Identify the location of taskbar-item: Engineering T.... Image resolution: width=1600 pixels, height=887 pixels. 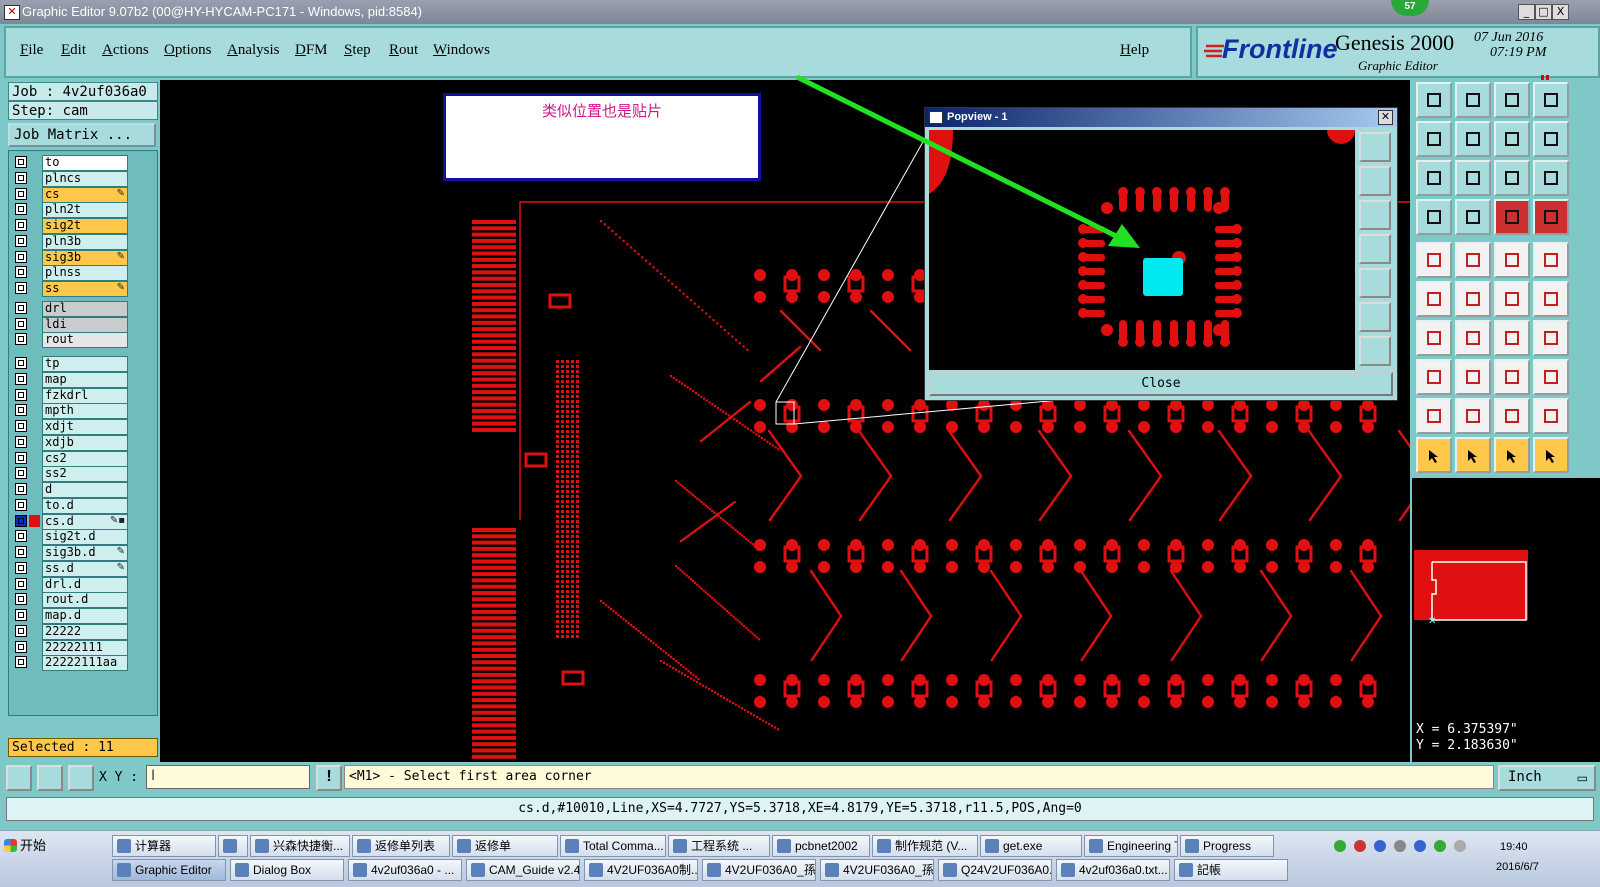
(1131, 846).